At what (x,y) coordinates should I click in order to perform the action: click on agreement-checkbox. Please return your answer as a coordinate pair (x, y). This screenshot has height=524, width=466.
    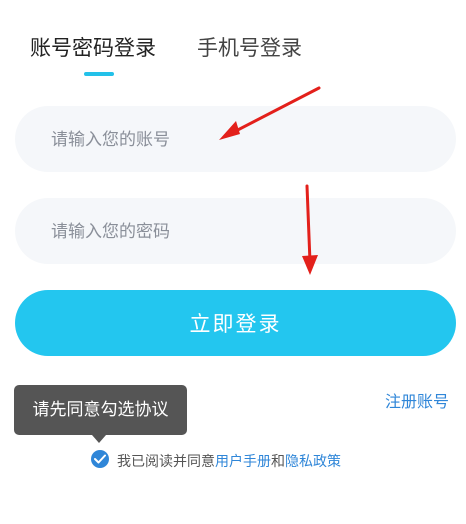
    Looking at the image, I should click on (100, 459).